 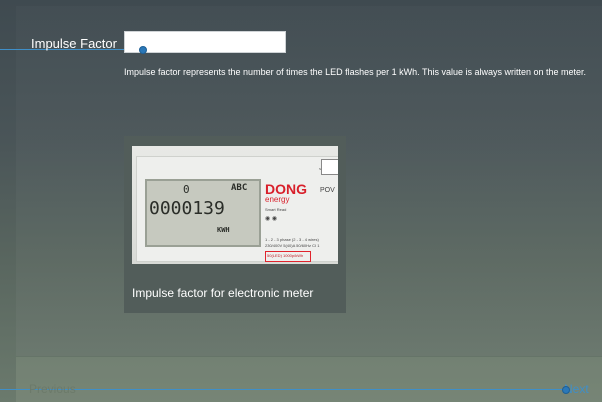 What do you see at coordinates (285, 255) in the screenshot?
I see `led-rate: 50(LED) 1000p/kWh` at bounding box center [285, 255].